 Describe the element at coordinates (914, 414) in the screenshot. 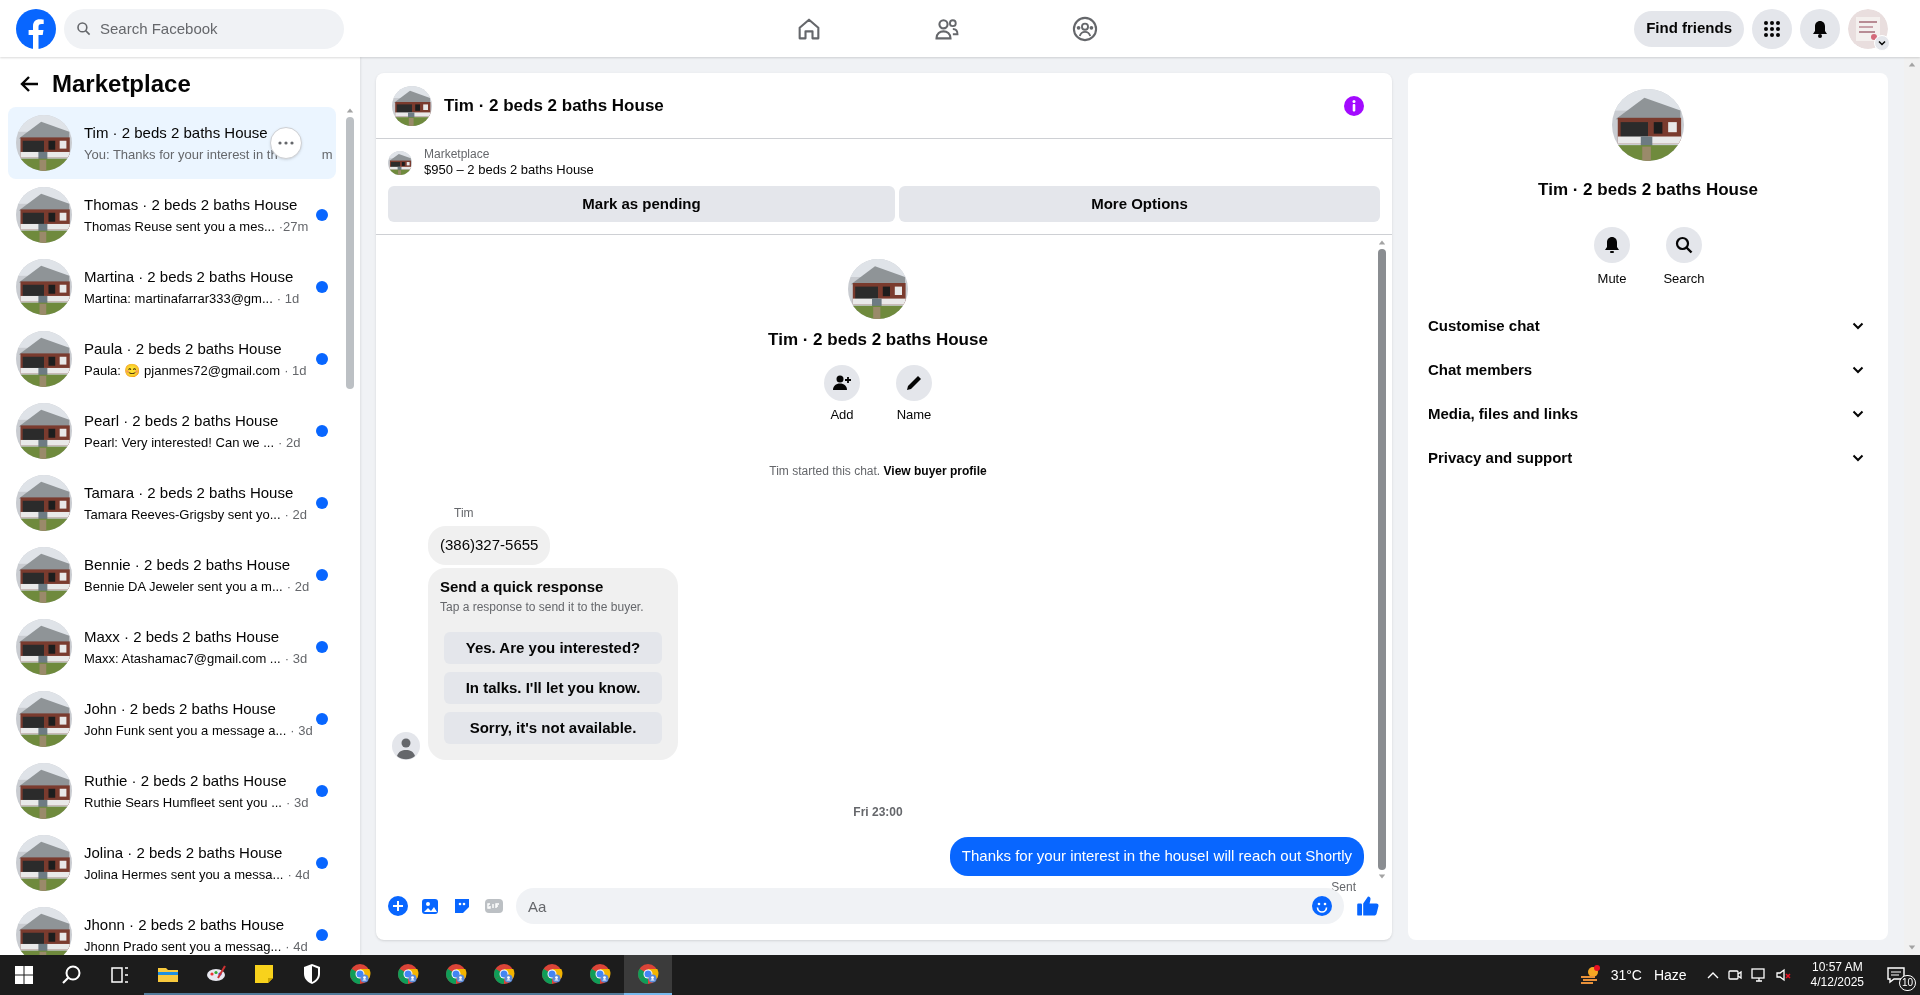

I see `action-label: Name` at that location.